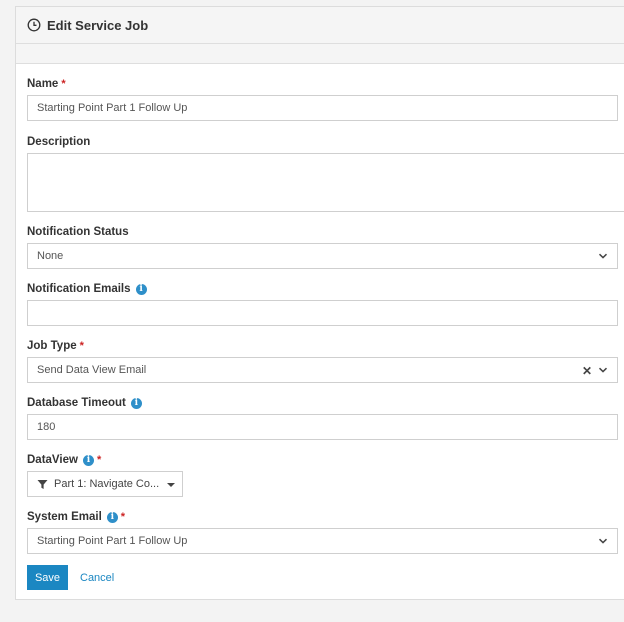 This screenshot has height=622, width=624. Describe the element at coordinates (47, 577) in the screenshot. I see `save-button: Save` at that location.